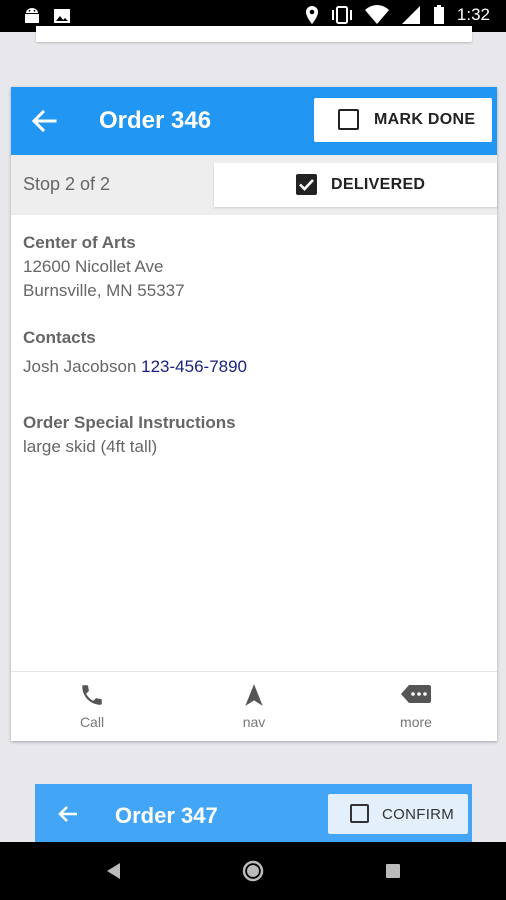  I want to click on contact-line: Josh Jacobson 123-456-7890, so click(135, 367).